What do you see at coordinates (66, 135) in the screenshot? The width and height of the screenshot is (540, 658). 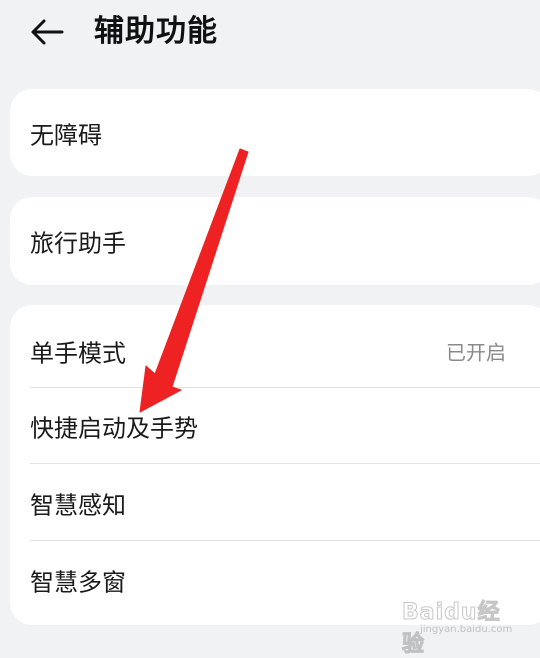 I see `row-label: 无障碍` at bounding box center [66, 135].